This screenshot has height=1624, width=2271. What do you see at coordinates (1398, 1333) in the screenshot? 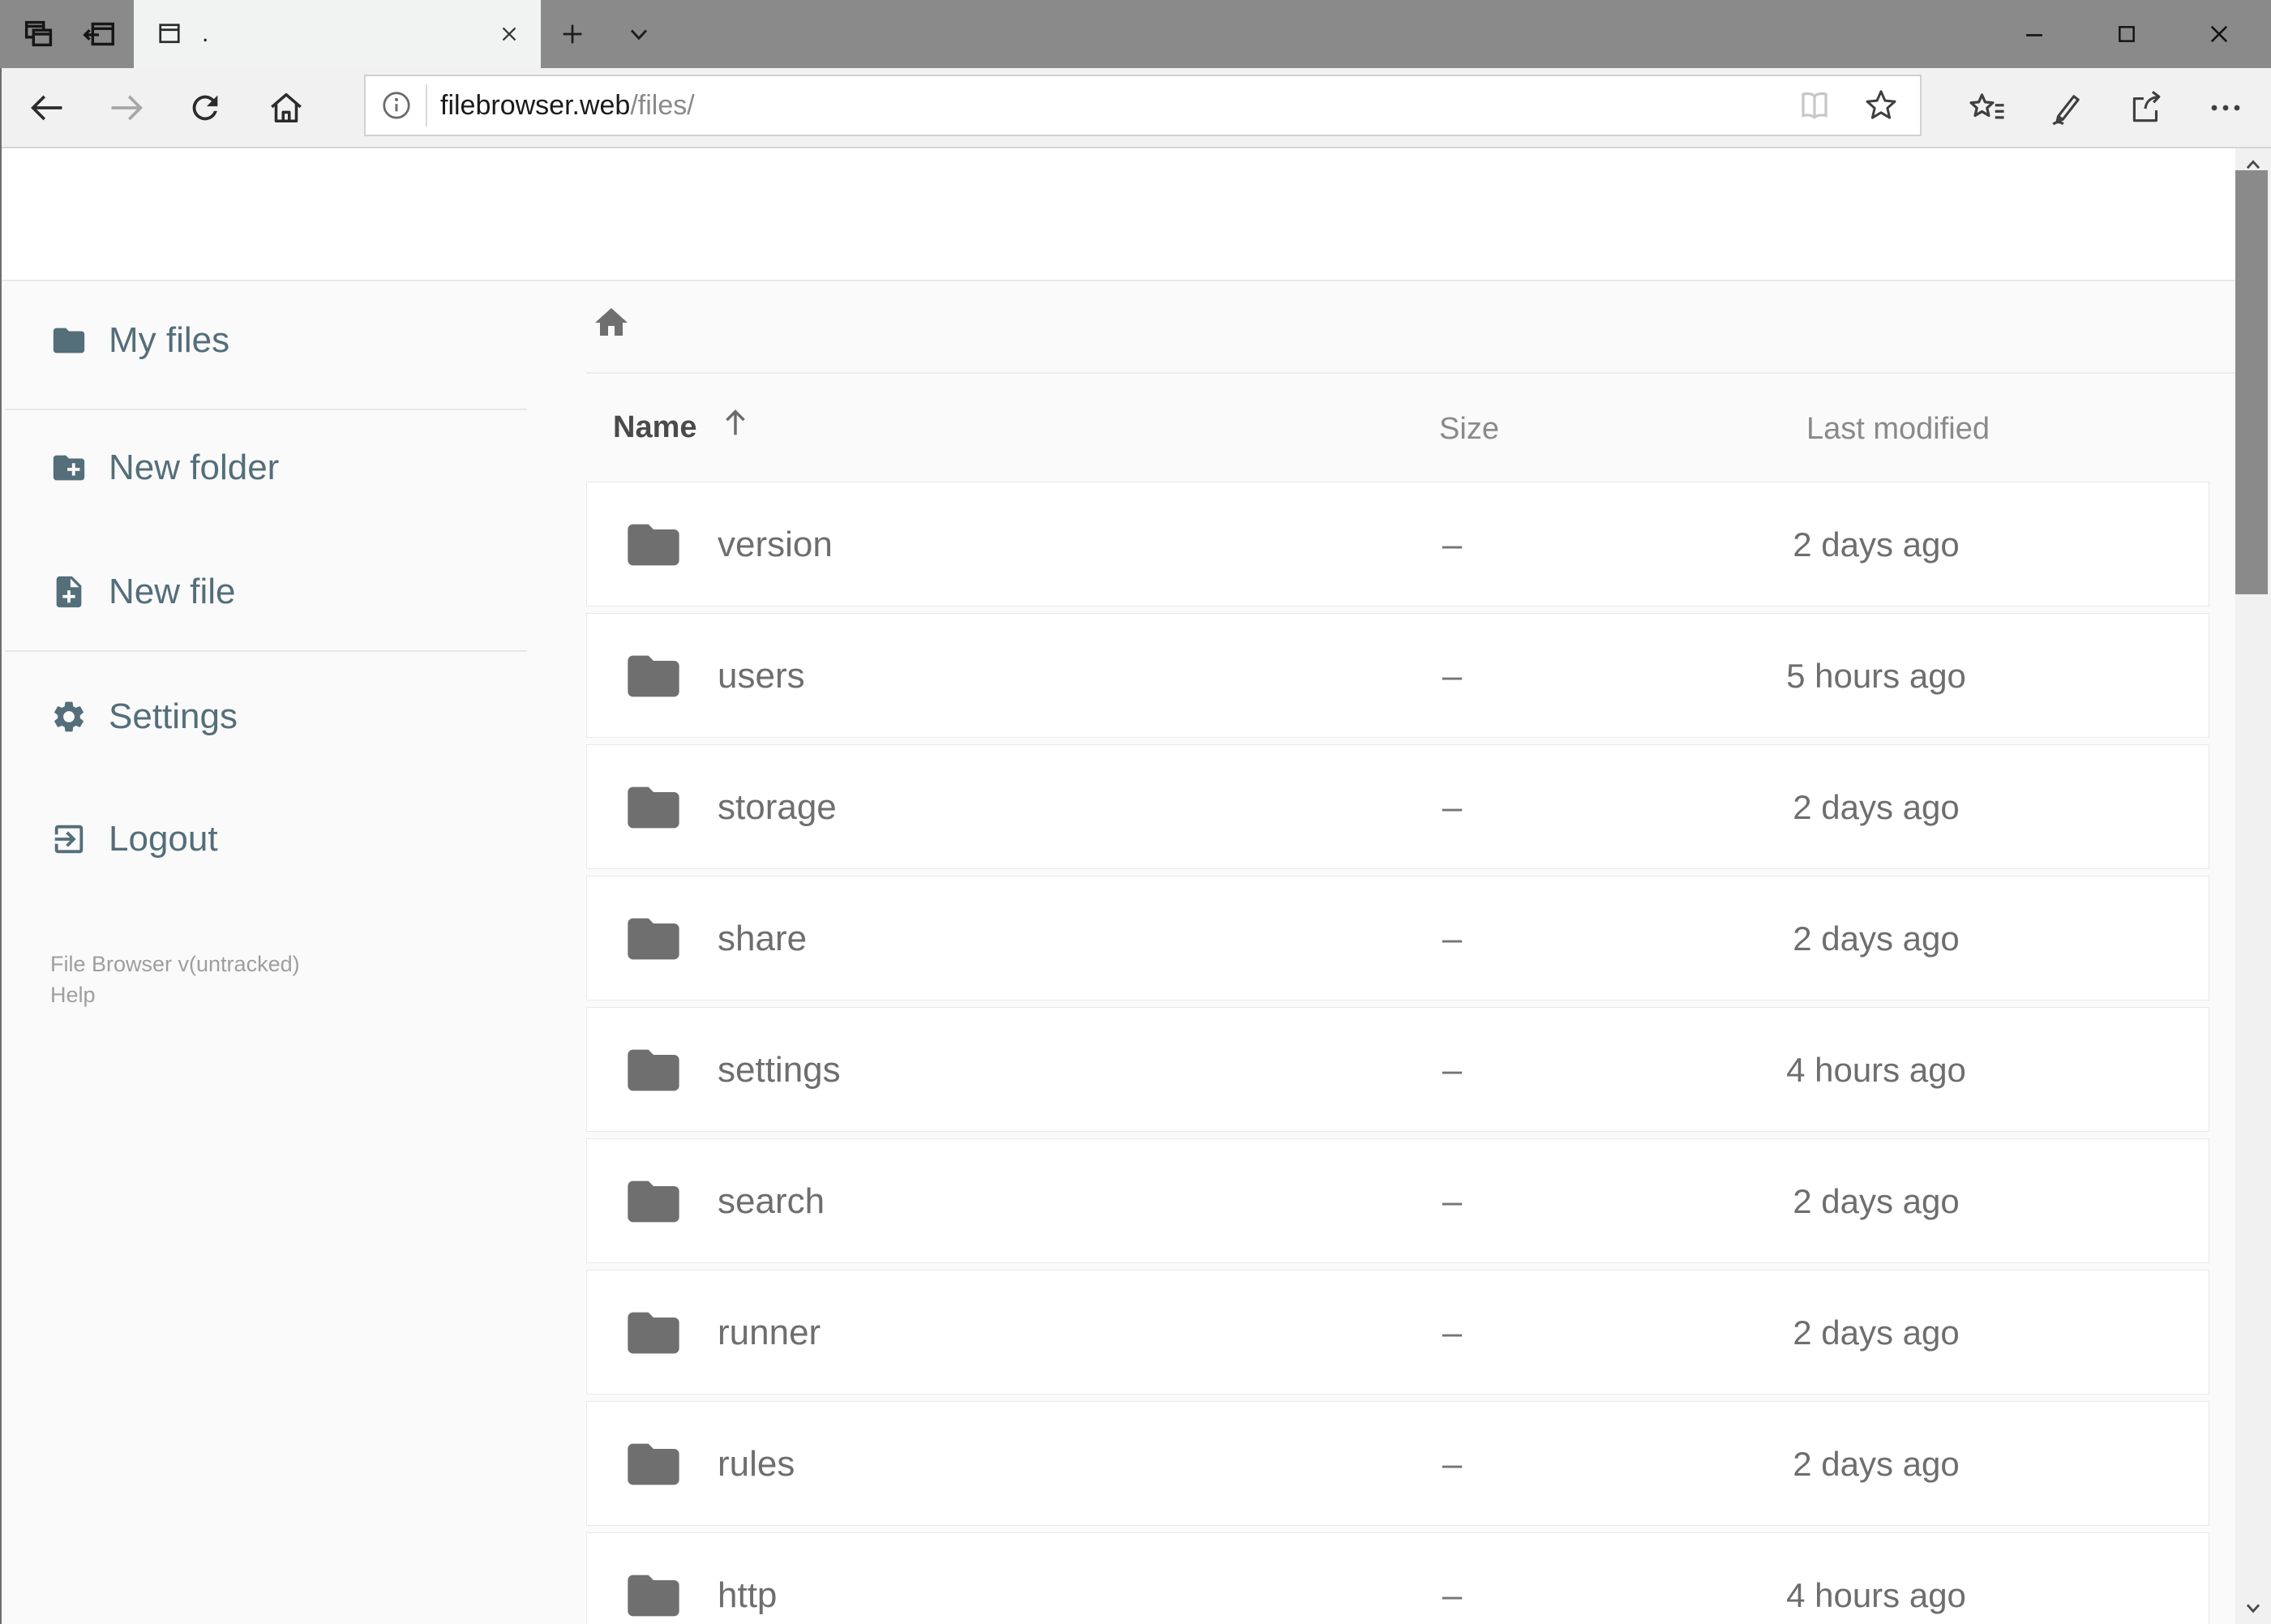
I see `file-row: runner – 2 days ago` at bounding box center [1398, 1333].